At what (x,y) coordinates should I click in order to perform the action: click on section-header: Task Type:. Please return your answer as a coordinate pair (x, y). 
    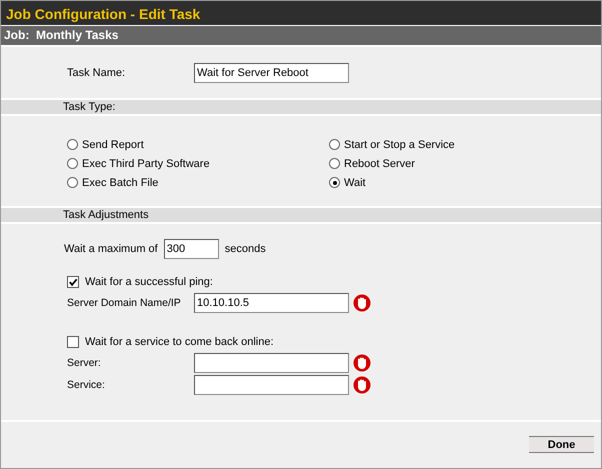
    Looking at the image, I should click on (301, 107).